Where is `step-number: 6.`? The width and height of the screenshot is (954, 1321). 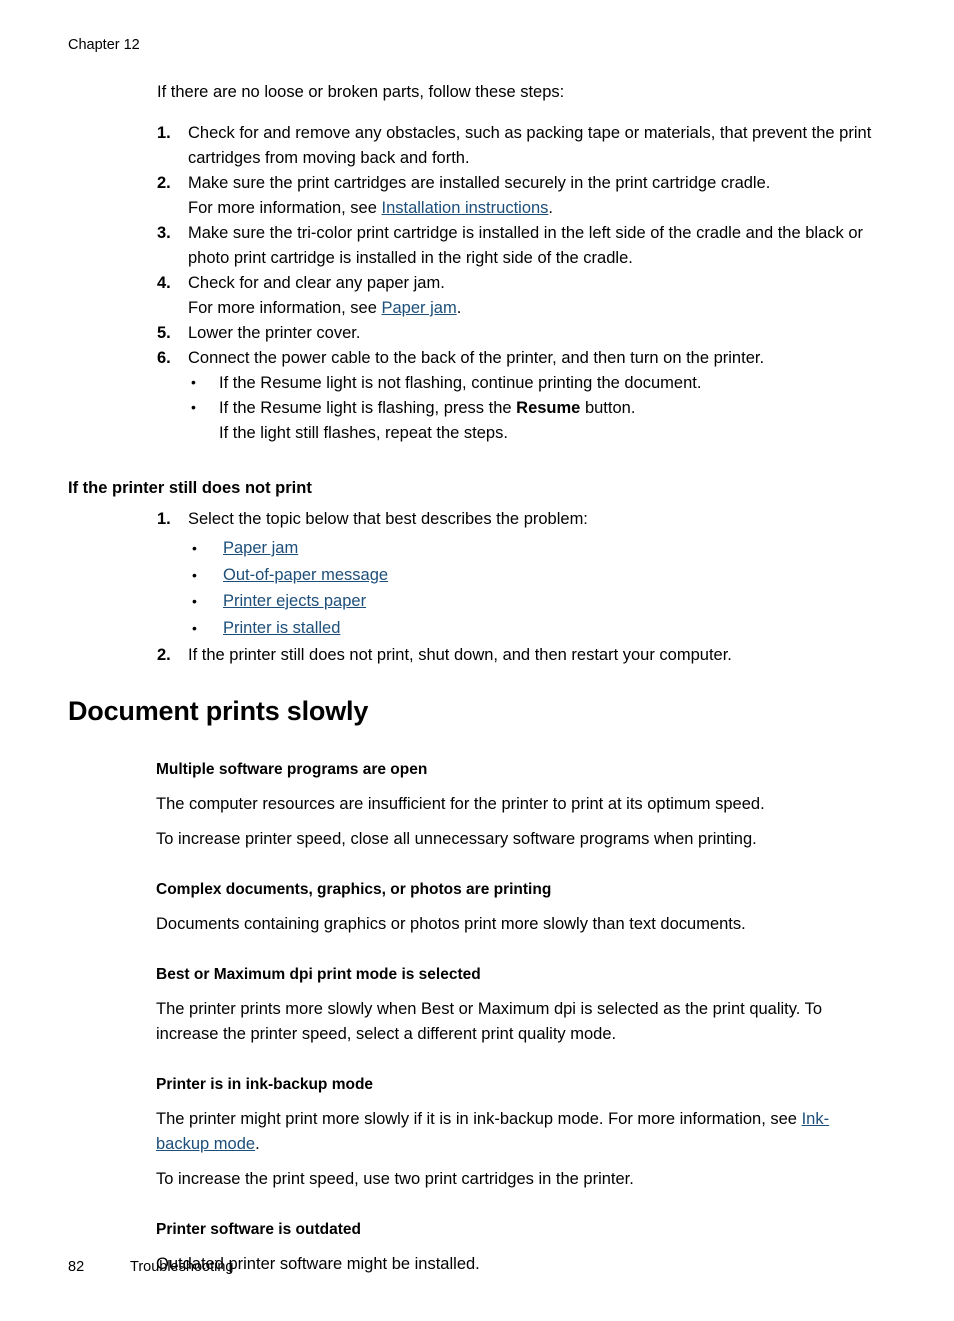 step-number: 6. is located at coordinates (164, 358).